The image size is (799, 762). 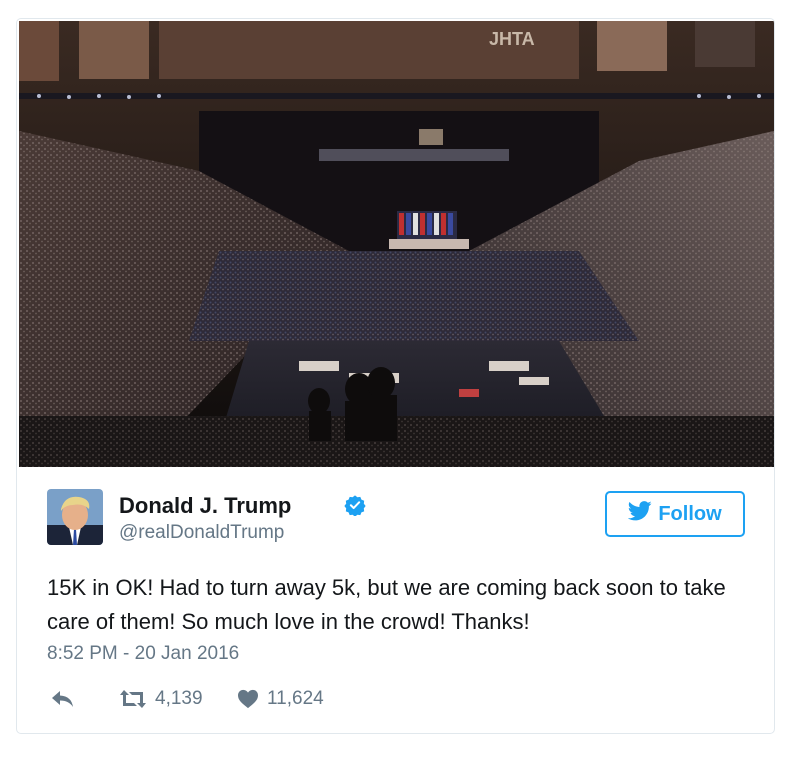 I want to click on like-button: 11,624, so click(x=280, y=699).